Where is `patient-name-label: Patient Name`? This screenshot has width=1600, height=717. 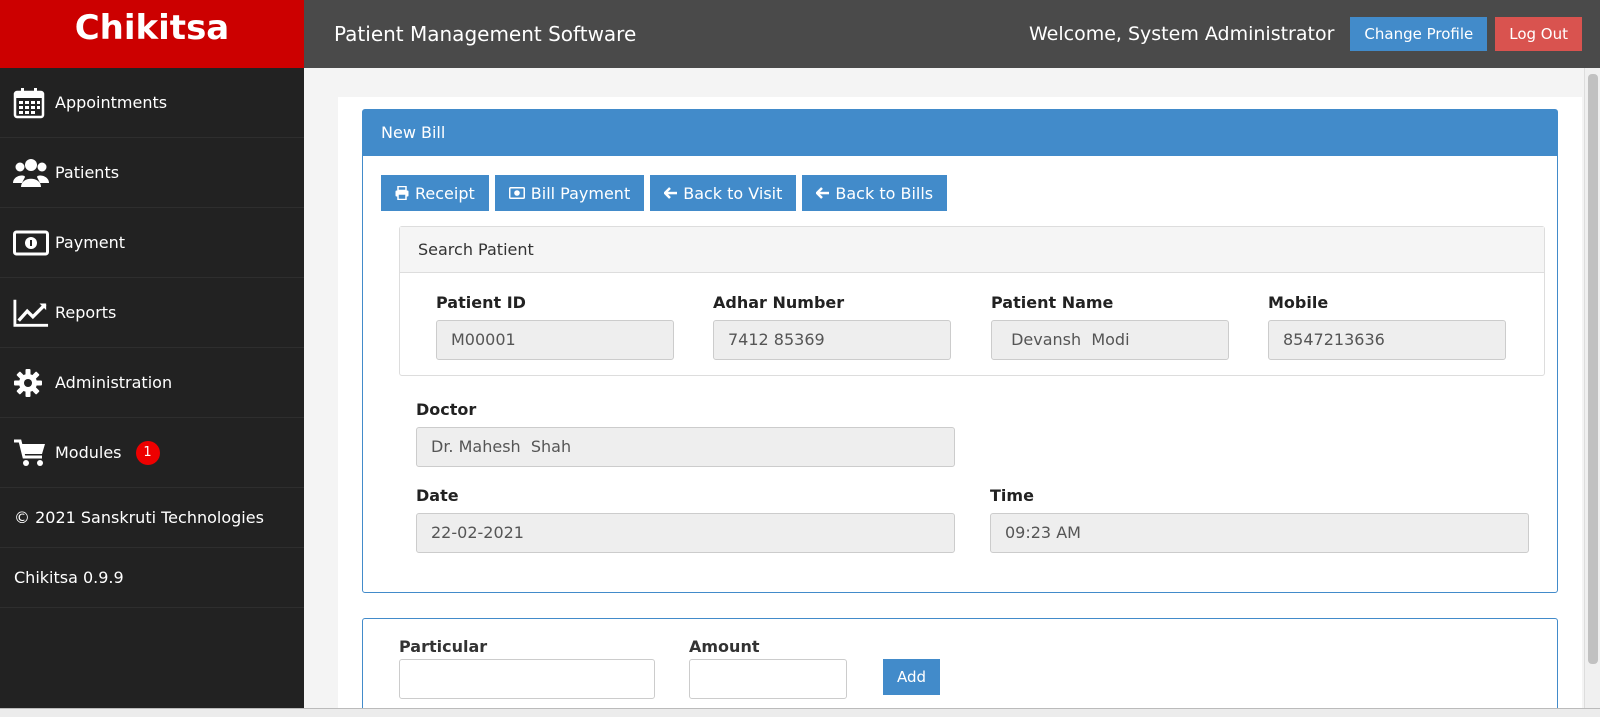 patient-name-label: Patient Name is located at coordinates (1052, 302).